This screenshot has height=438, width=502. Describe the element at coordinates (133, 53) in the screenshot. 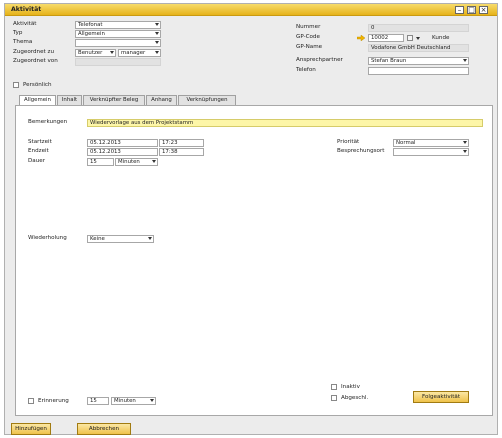

I see `zugeordnet-zu-user-value: manager` at that location.